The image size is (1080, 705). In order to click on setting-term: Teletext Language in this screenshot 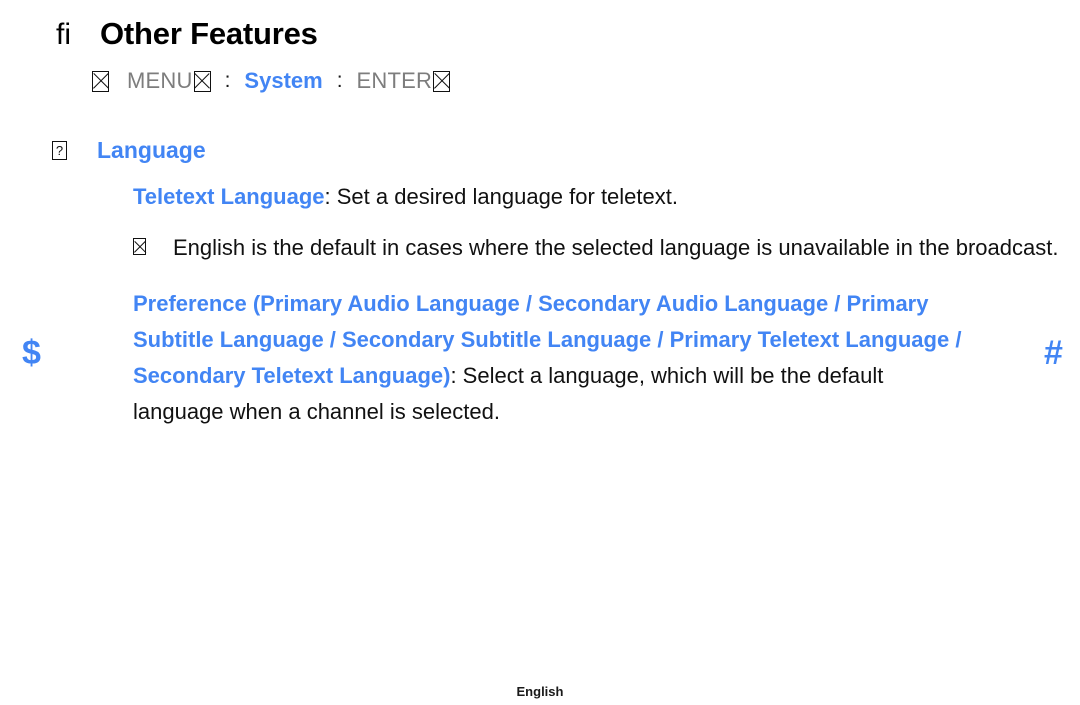, I will do `click(229, 196)`.